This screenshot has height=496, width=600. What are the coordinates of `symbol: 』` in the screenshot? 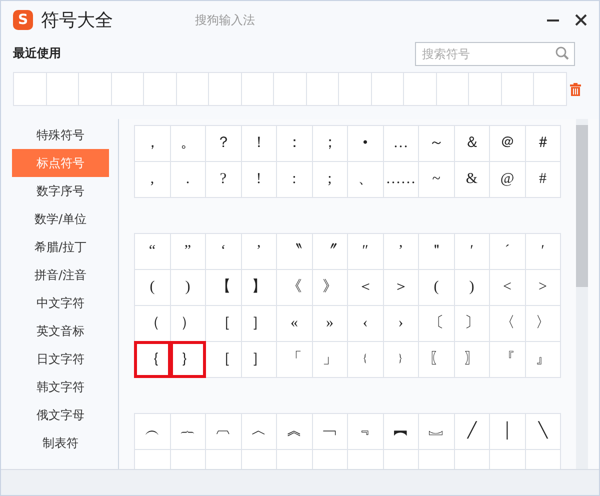 It's located at (542, 359).